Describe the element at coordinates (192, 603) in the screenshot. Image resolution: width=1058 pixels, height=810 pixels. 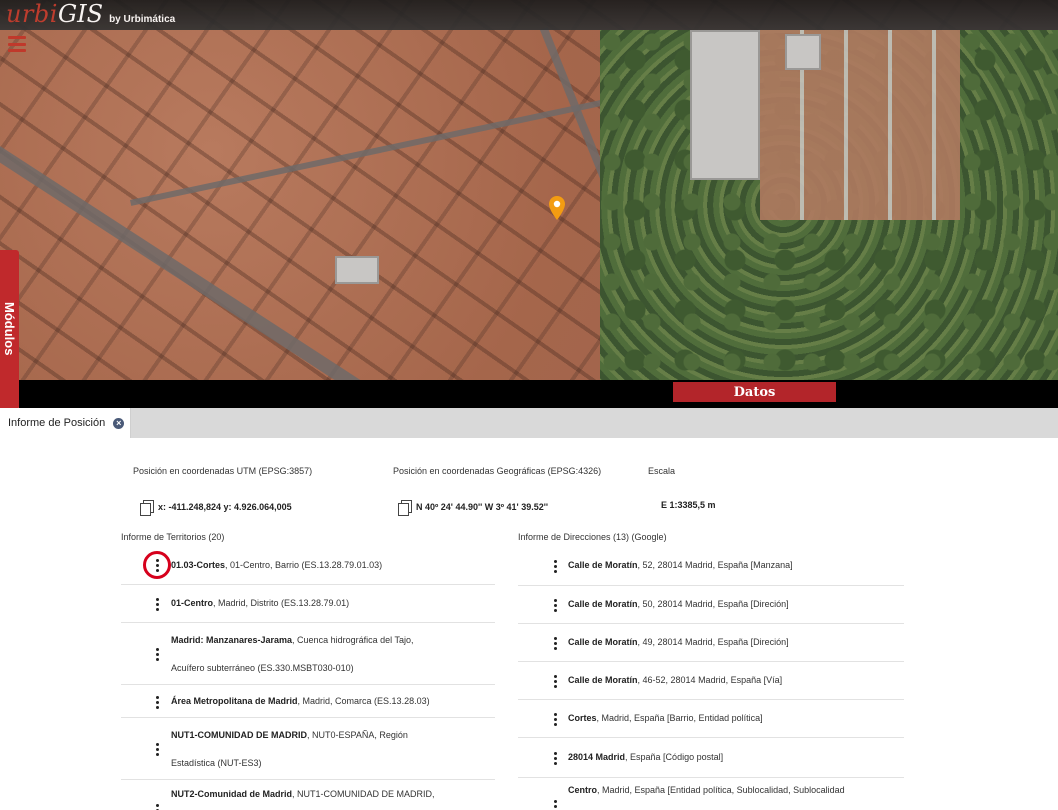
I see `row-title: 01-Centro` at that location.